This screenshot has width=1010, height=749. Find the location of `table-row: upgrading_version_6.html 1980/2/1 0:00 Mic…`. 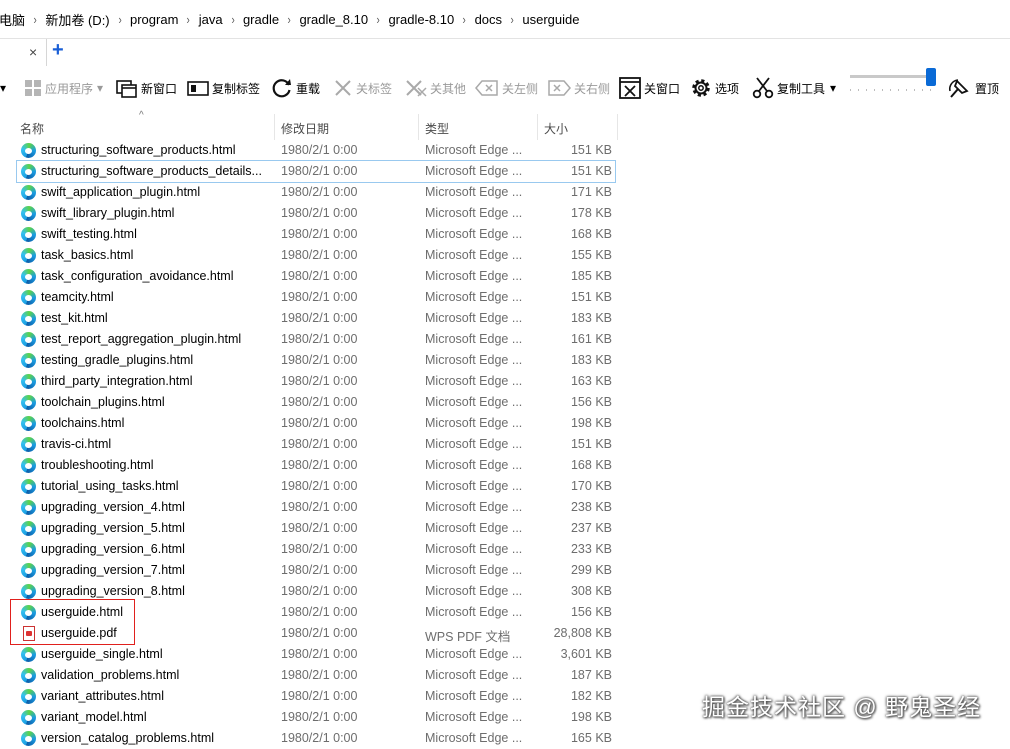

table-row: upgrading_version_6.html 1980/2/1 0:00 Mic… is located at coordinates (316, 549).